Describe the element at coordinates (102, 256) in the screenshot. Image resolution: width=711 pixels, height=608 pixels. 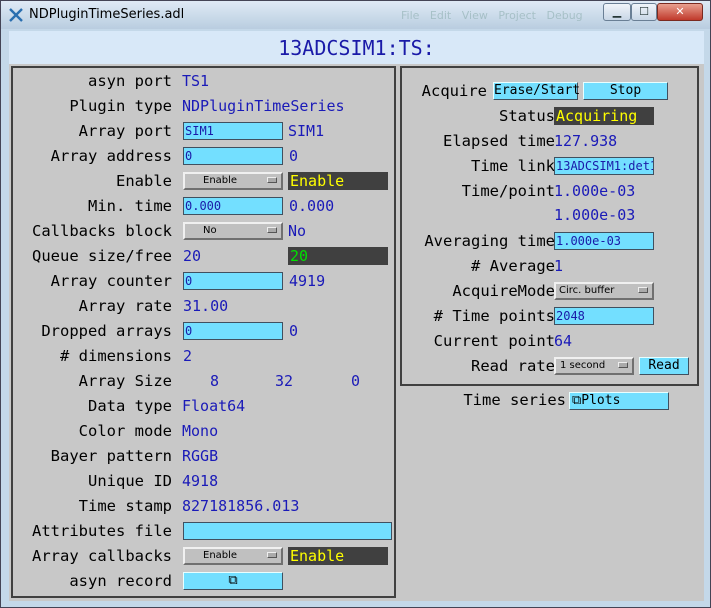
I see `queue-label: Queue size/free` at that location.